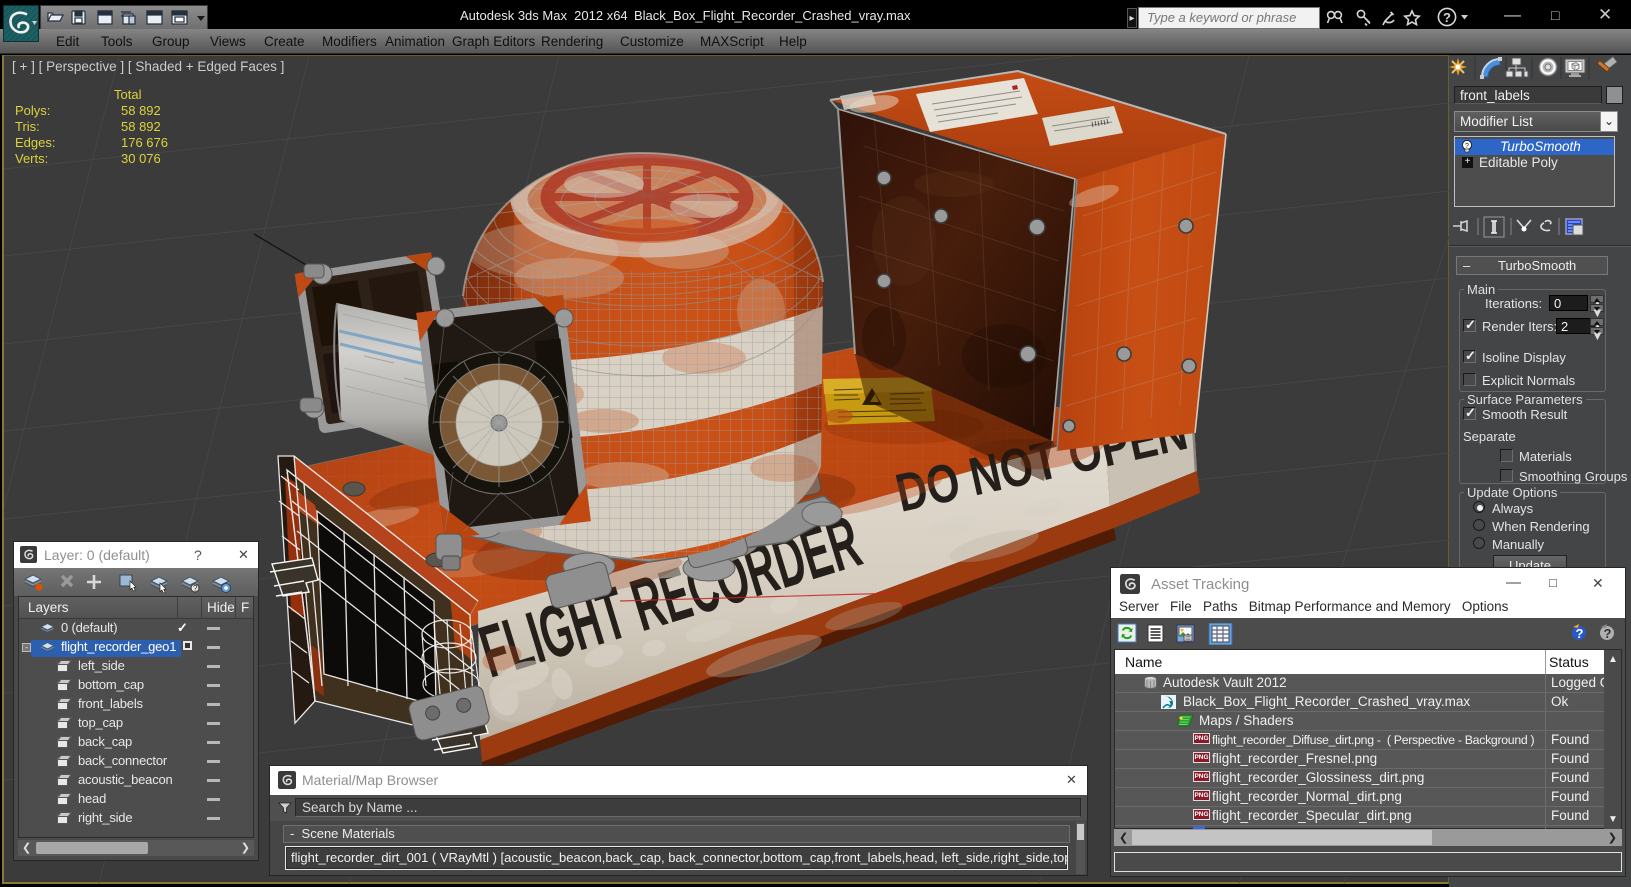  Describe the element at coordinates (903, 603) in the screenshot. I see `svg-text: x` at that location.